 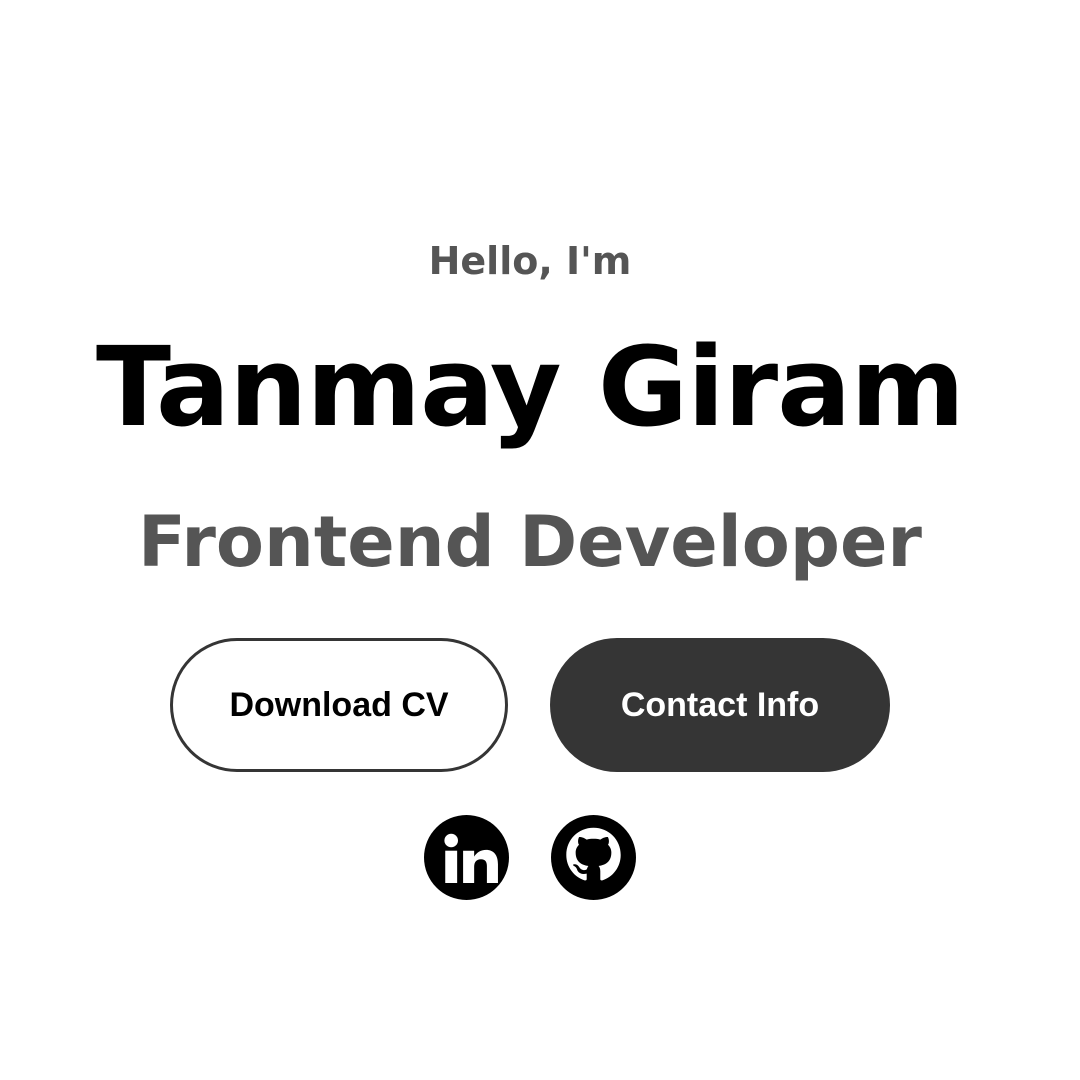 What do you see at coordinates (530, 387) in the screenshot?
I see `profile-name: Tanmay Giram` at bounding box center [530, 387].